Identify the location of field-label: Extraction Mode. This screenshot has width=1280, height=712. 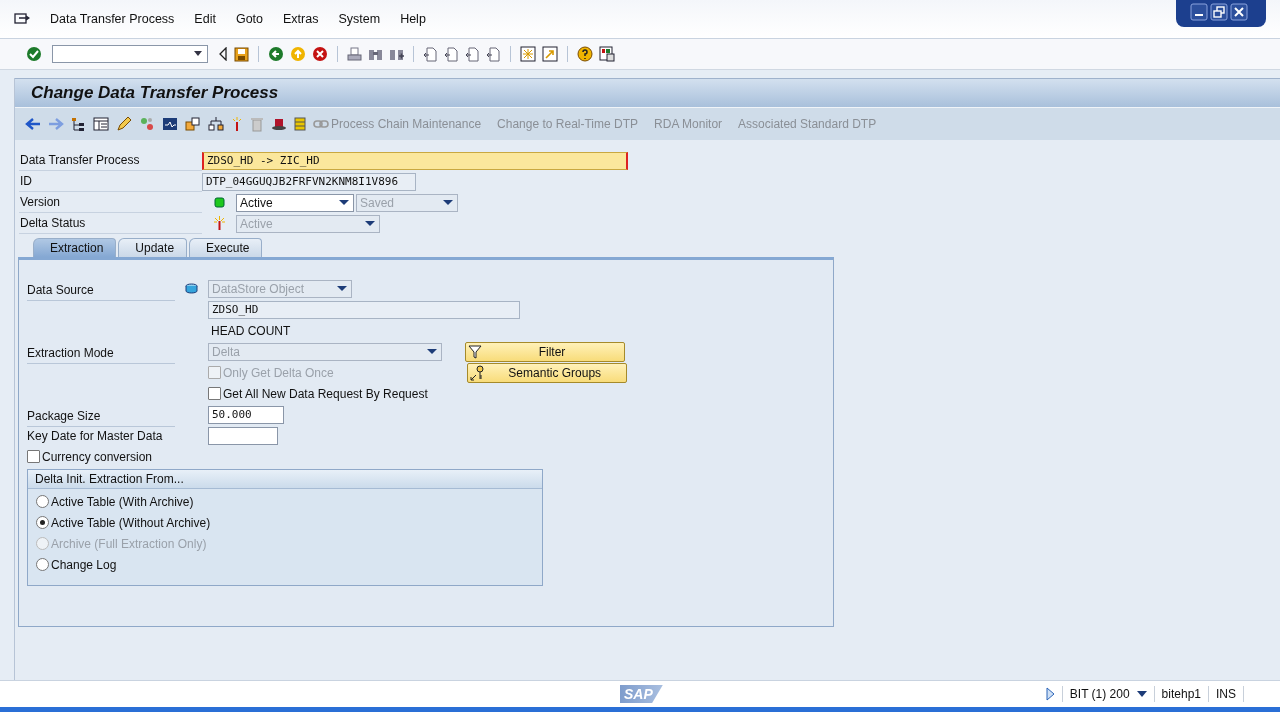
(101, 351).